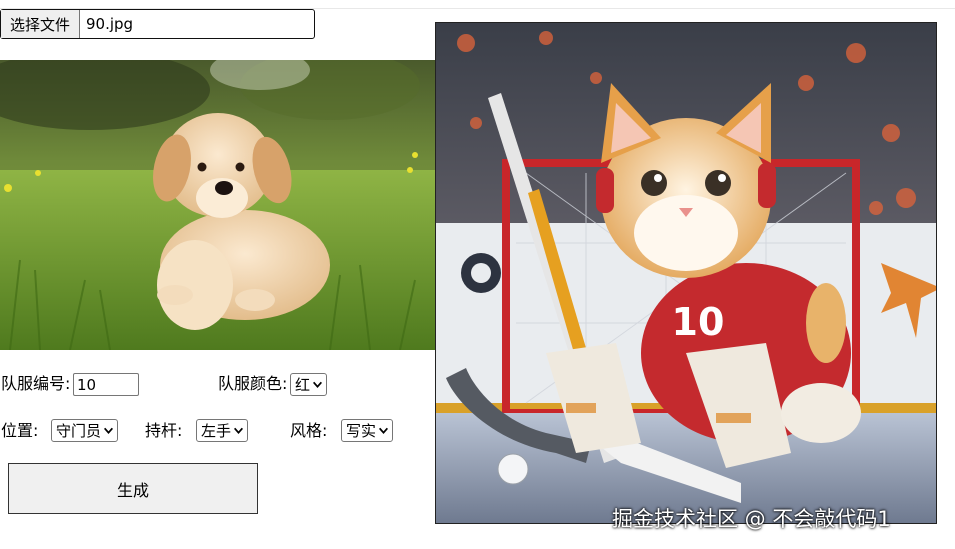 The width and height of the screenshot is (955, 549). What do you see at coordinates (309, 430) in the screenshot?
I see `style-label: 风格:` at bounding box center [309, 430].